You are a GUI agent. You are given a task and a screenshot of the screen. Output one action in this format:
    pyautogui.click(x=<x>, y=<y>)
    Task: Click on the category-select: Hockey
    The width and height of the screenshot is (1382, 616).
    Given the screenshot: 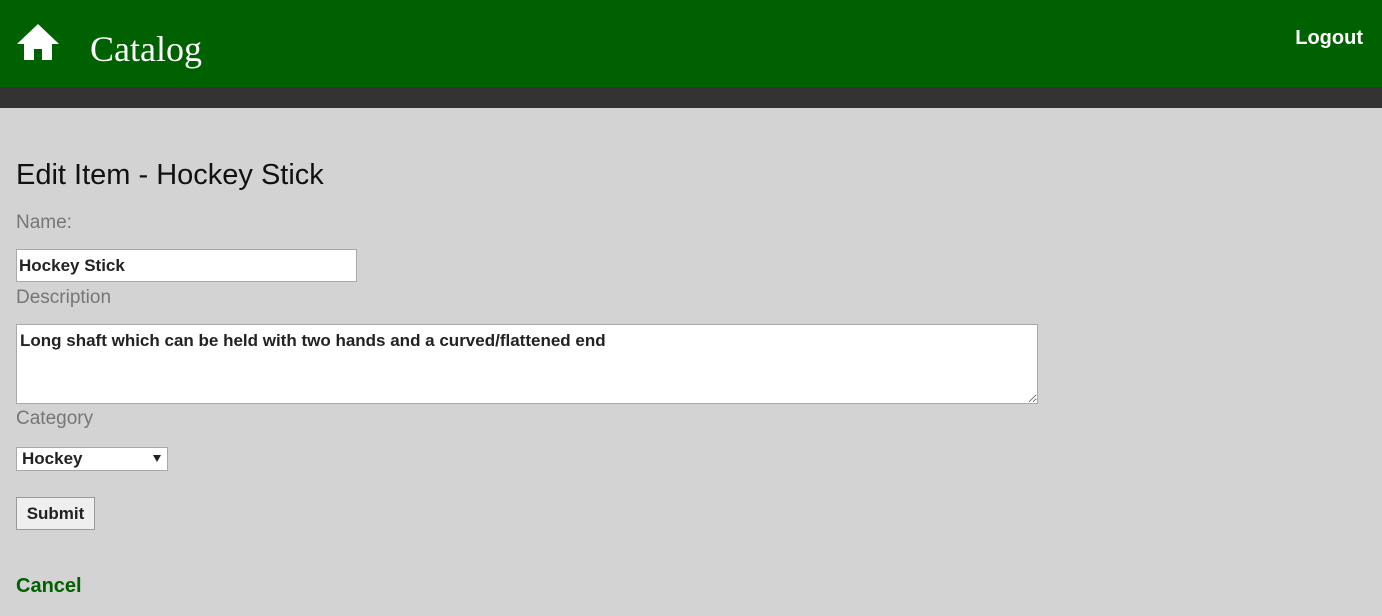 What is the action you would take?
    pyautogui.click(x=92, y=459)
    